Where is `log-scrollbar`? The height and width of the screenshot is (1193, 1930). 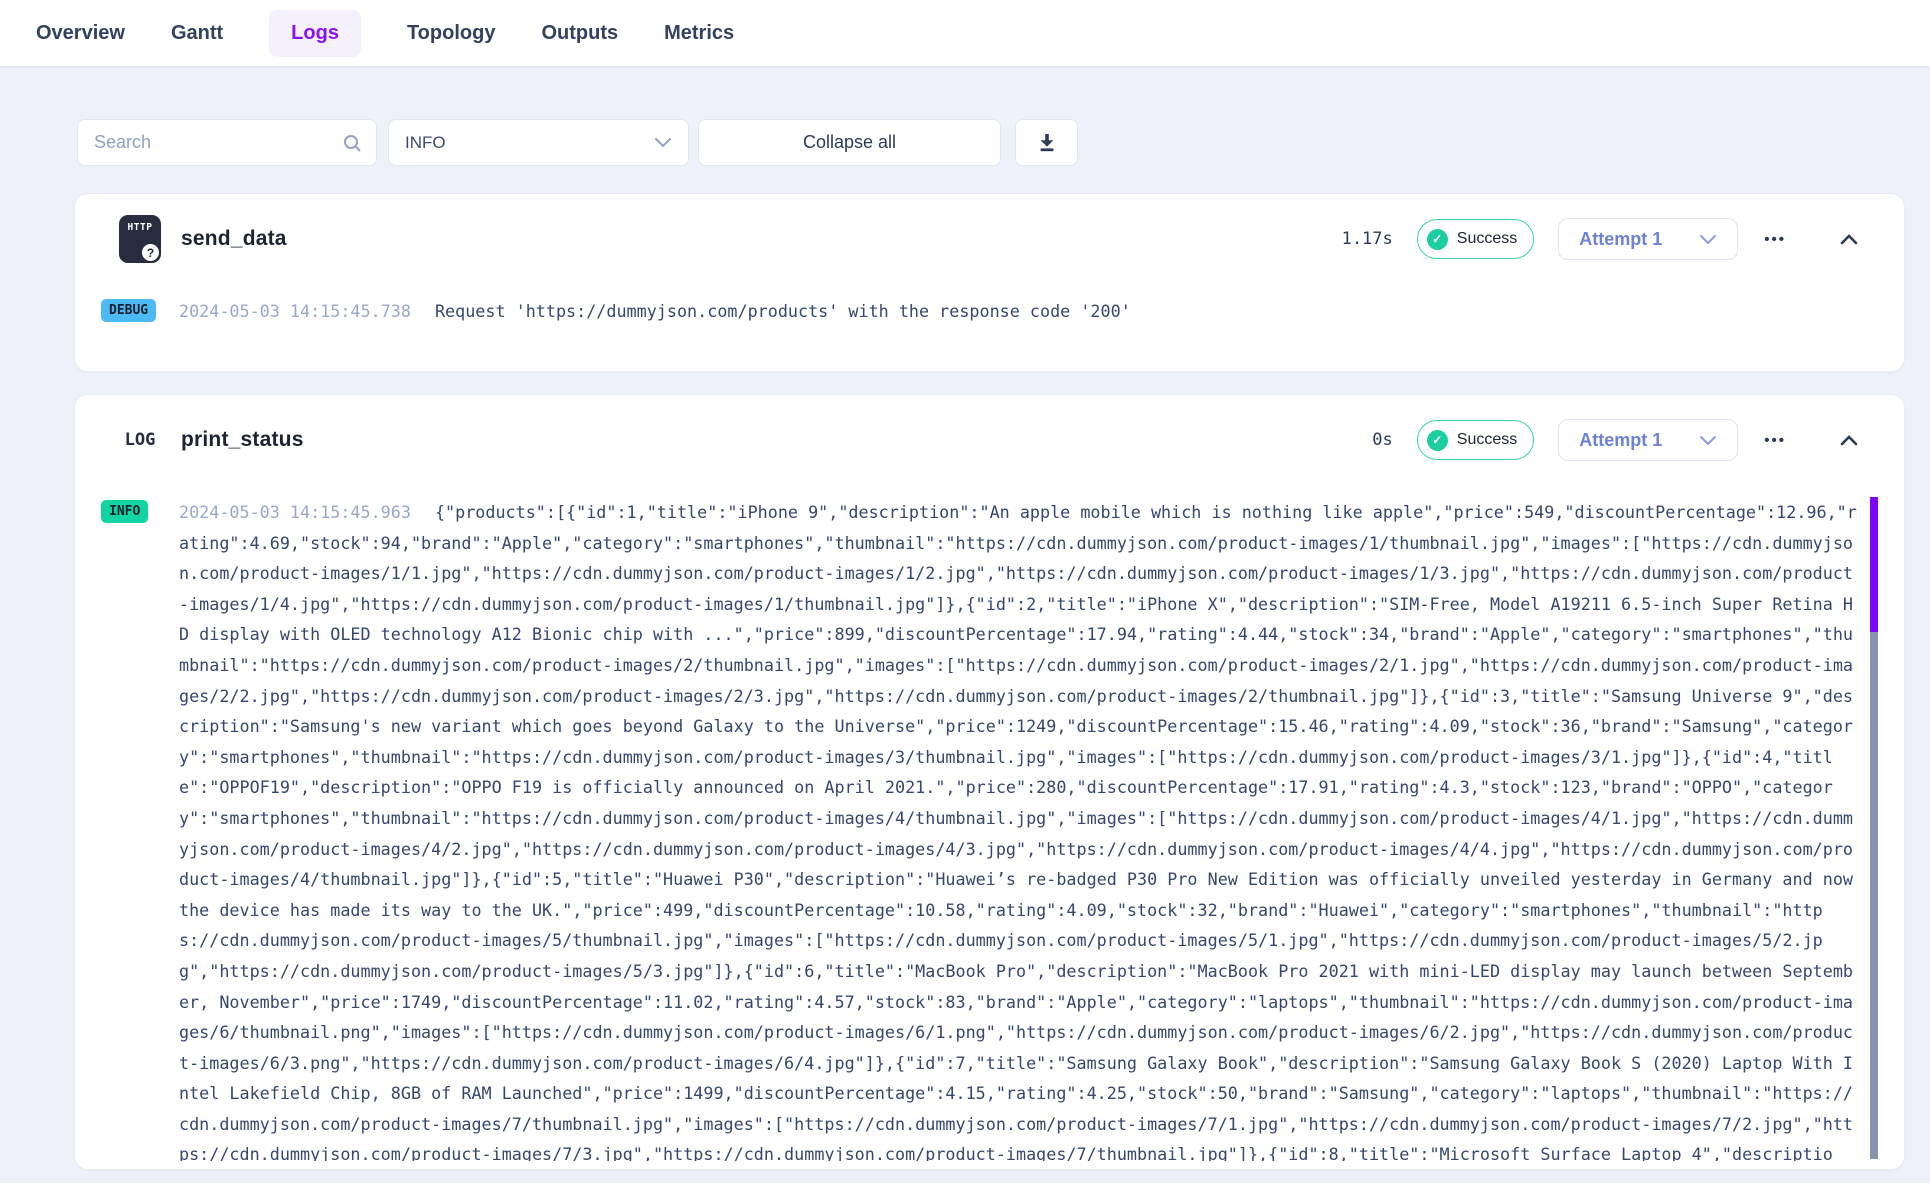 log-scrollbar is located at coordinates (1874, 828).